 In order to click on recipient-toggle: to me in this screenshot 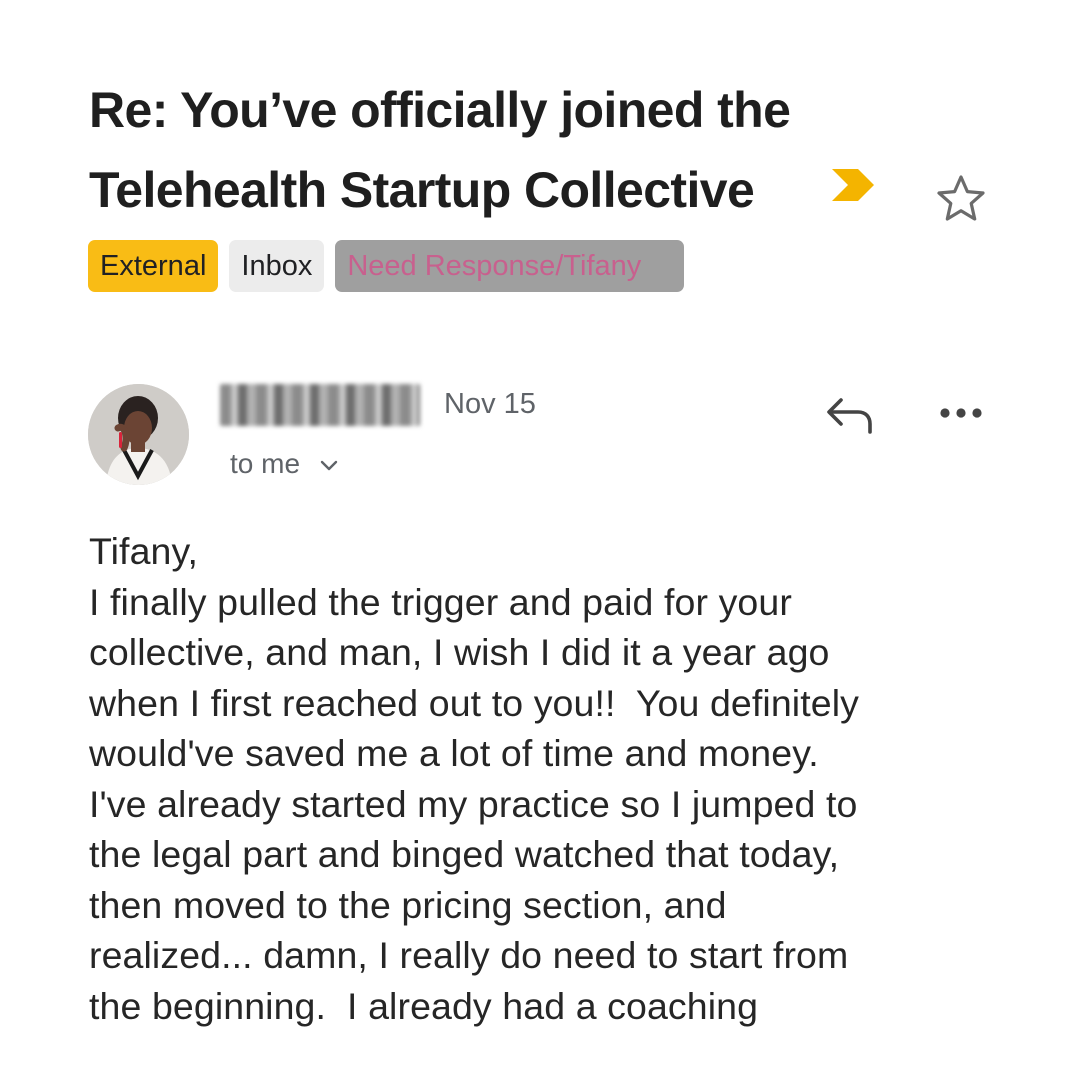, I will do `click(285, 464)`.